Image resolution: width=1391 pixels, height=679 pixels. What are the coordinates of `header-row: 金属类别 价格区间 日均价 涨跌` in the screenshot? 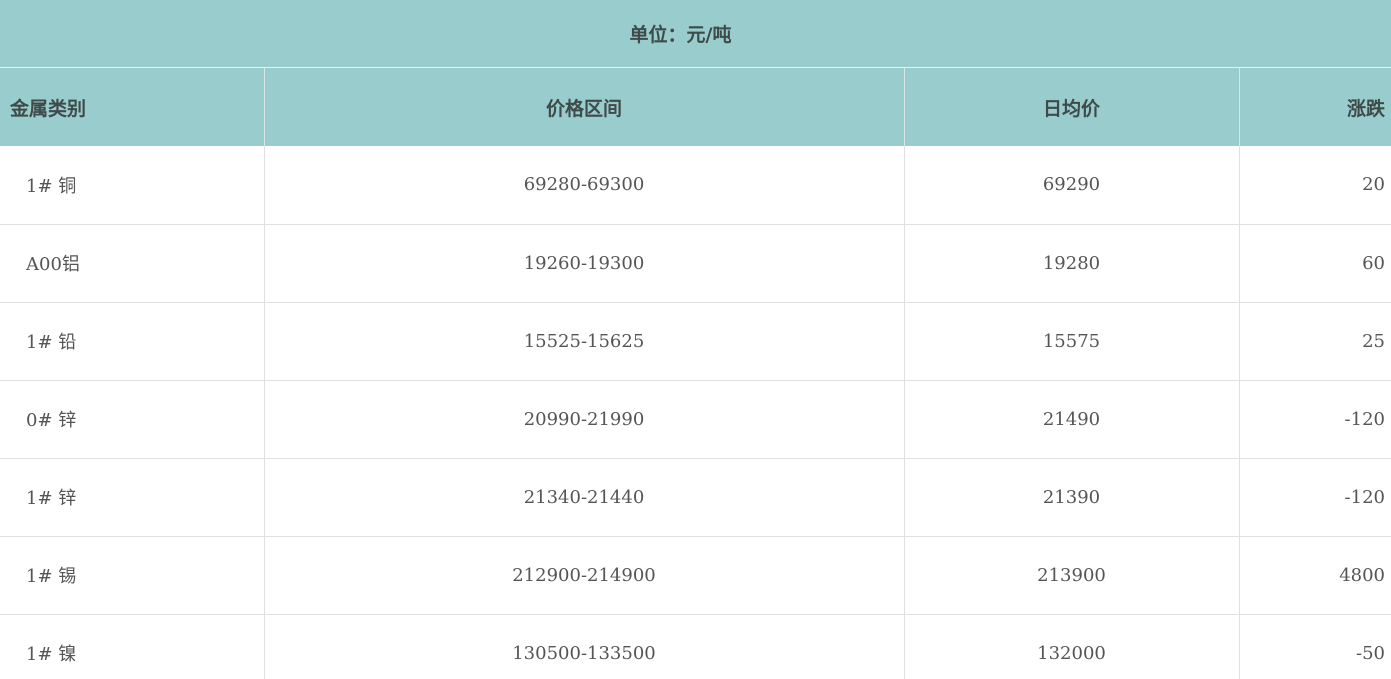 It's located at (695, 107).